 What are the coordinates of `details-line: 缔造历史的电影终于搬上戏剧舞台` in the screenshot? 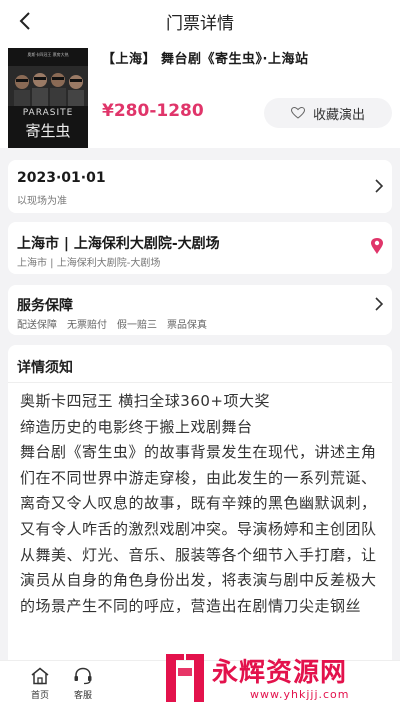 It's located at (136, 426).